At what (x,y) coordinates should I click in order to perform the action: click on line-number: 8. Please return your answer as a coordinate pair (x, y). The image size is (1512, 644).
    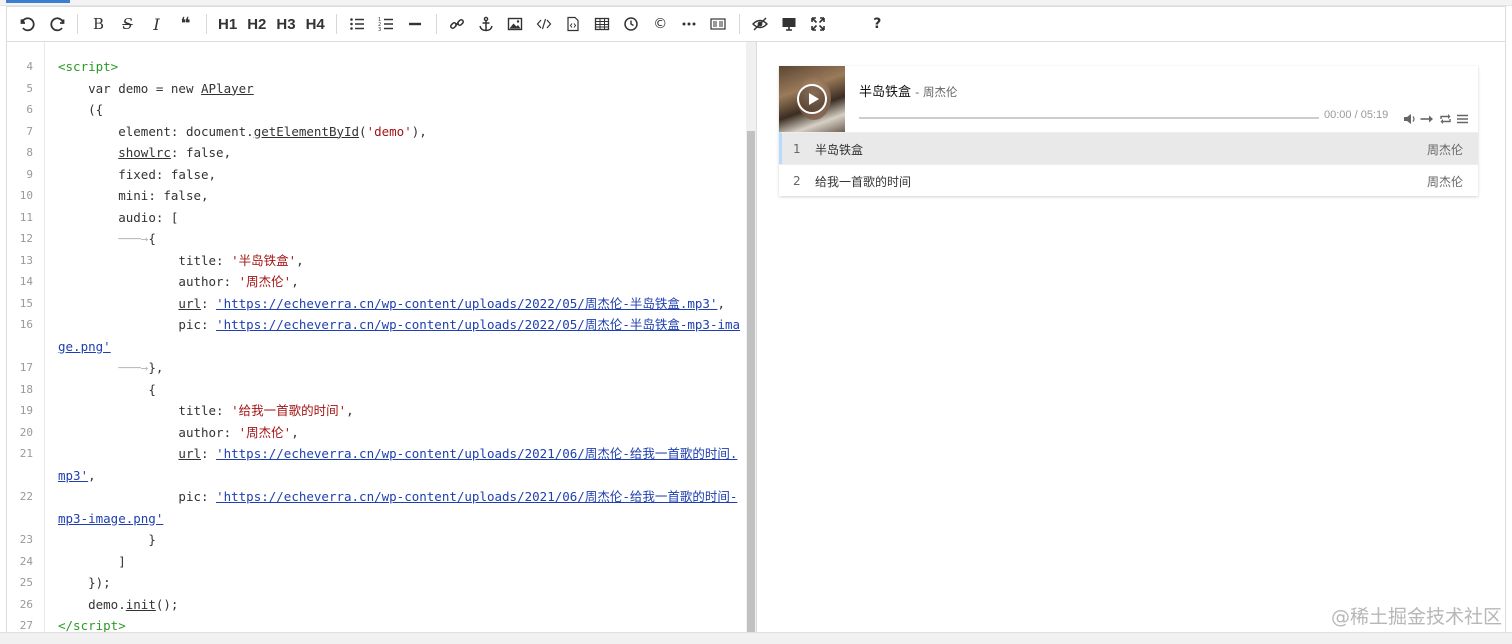
    Looking at the image, I should click on (29, 152).